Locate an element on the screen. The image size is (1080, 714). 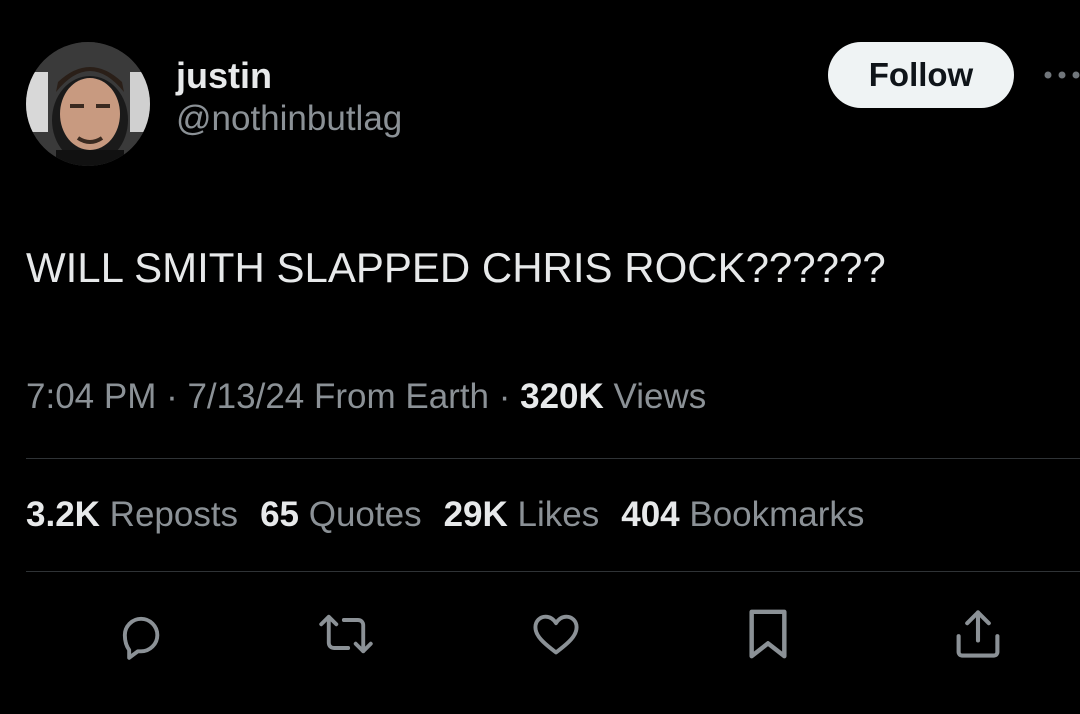
heart-icon is located at coordinates (556, 634).